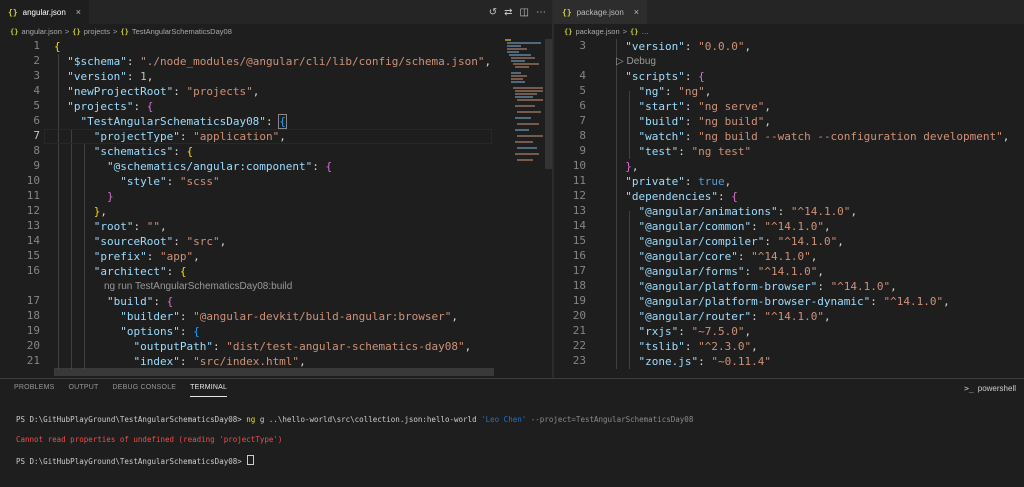 This screenshot has height=487, width=1024. I want to click on json-key: "projectType", so click(136, 136).